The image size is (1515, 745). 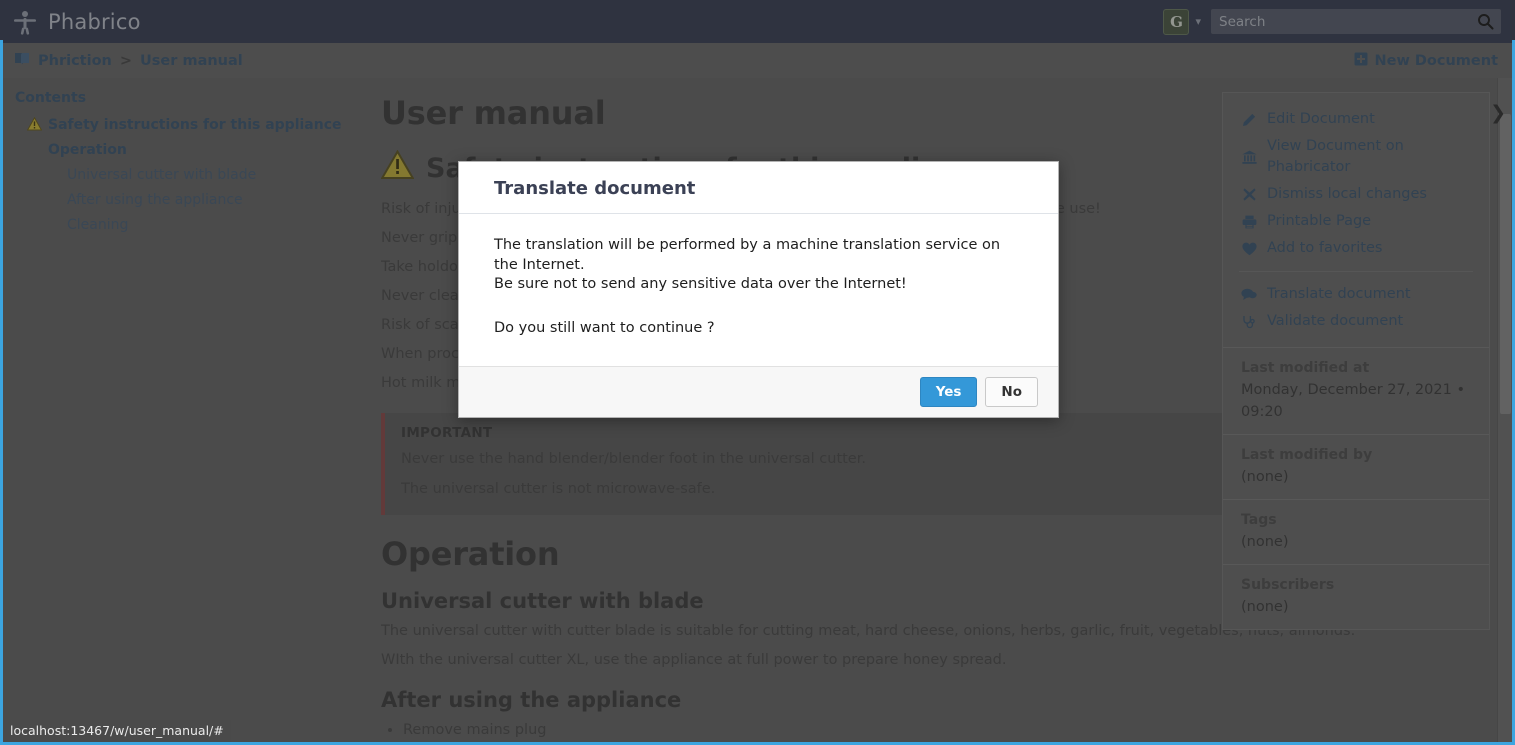 What do you see at coordinates (758, 391) in the screenshot?
I see `dialog-footer: Yes No` at bounding box center [758, 391].